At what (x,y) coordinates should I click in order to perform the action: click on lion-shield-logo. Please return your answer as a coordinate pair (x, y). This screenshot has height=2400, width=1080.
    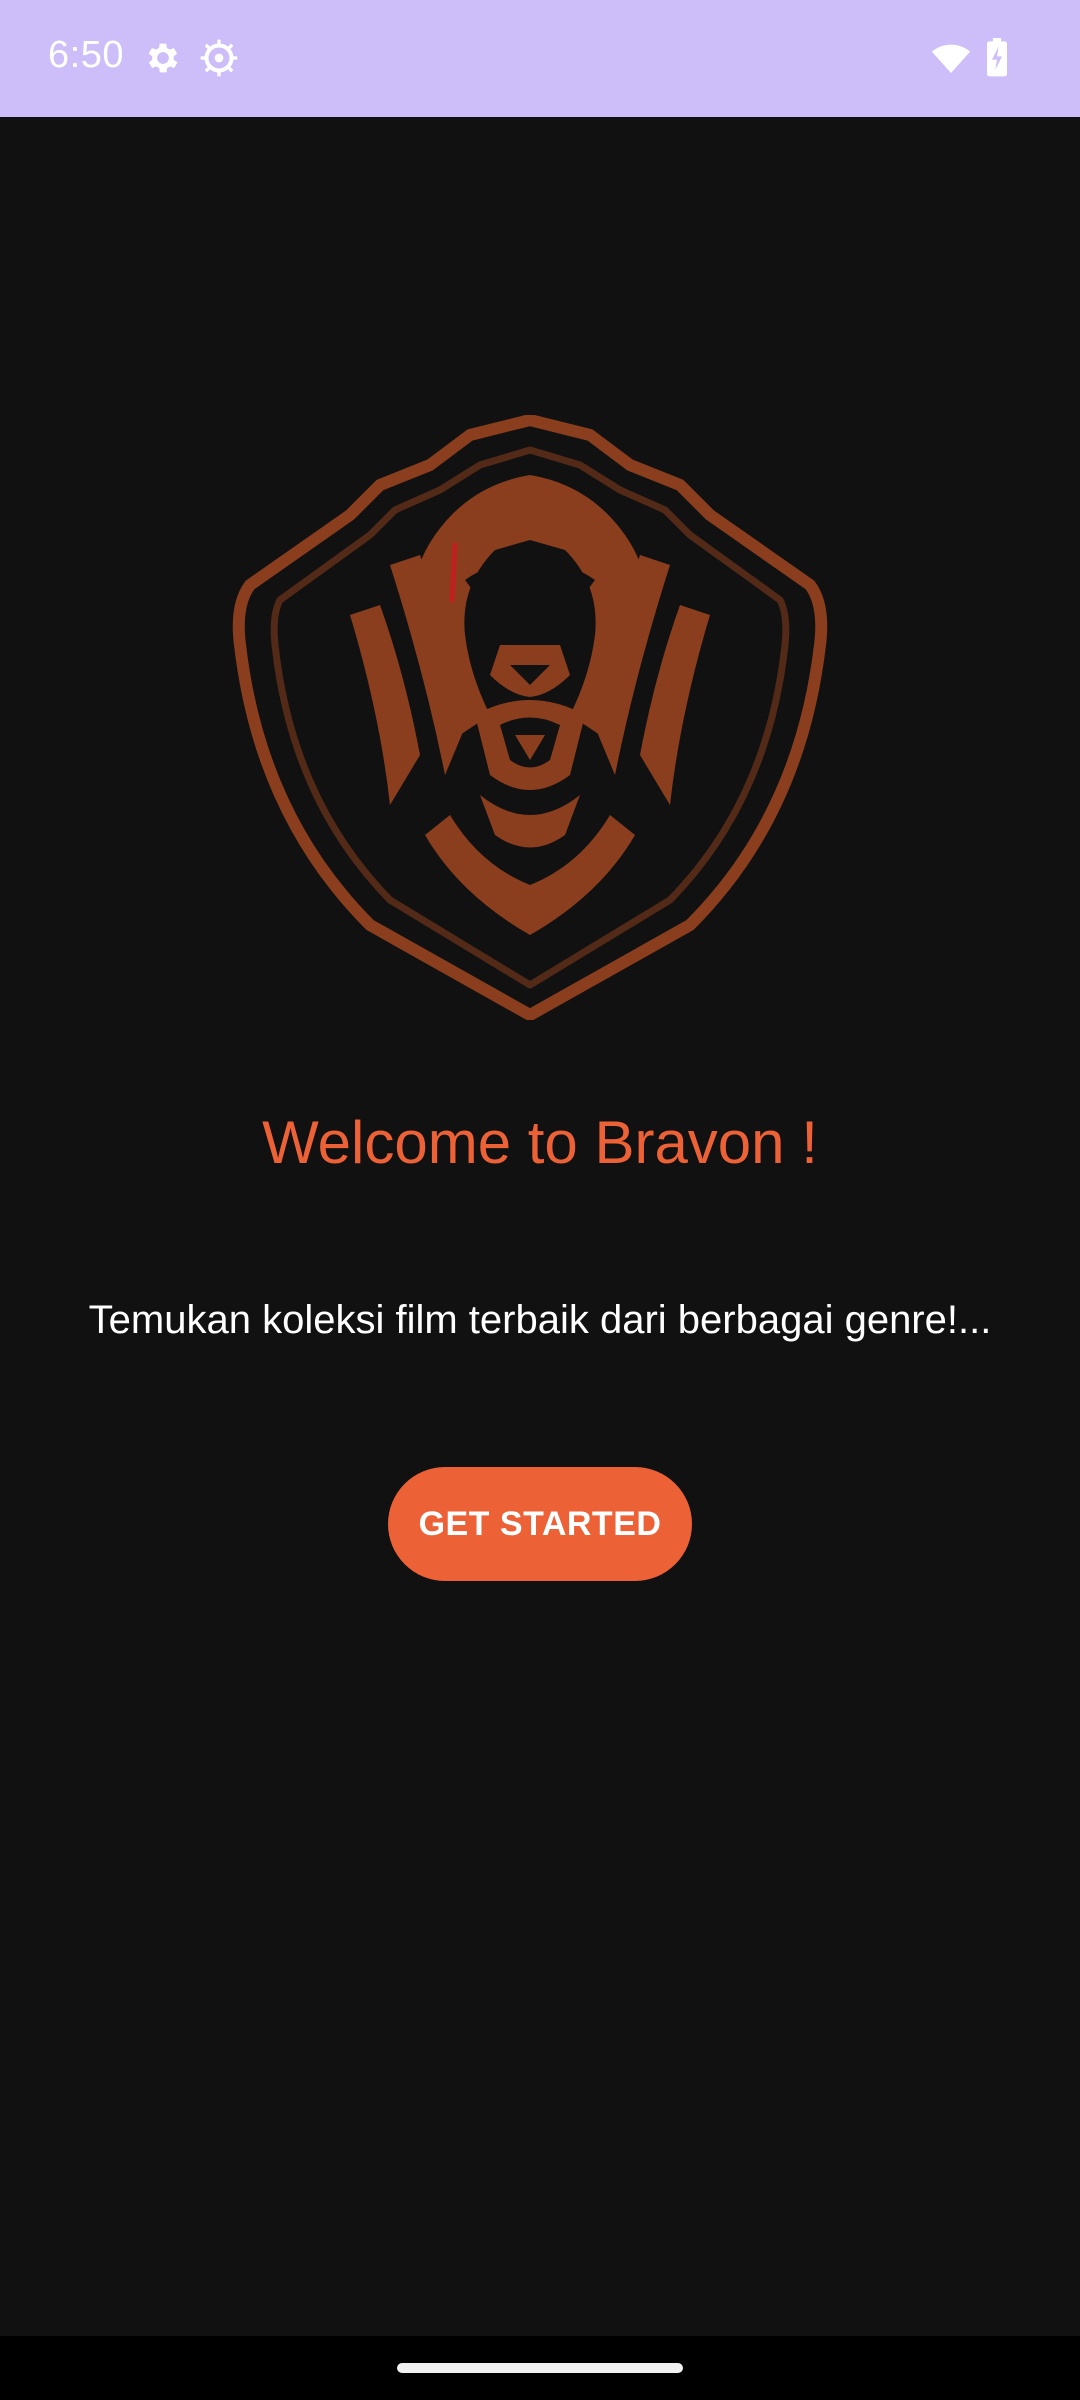
    Looking at the image, I should click on (530, 717).